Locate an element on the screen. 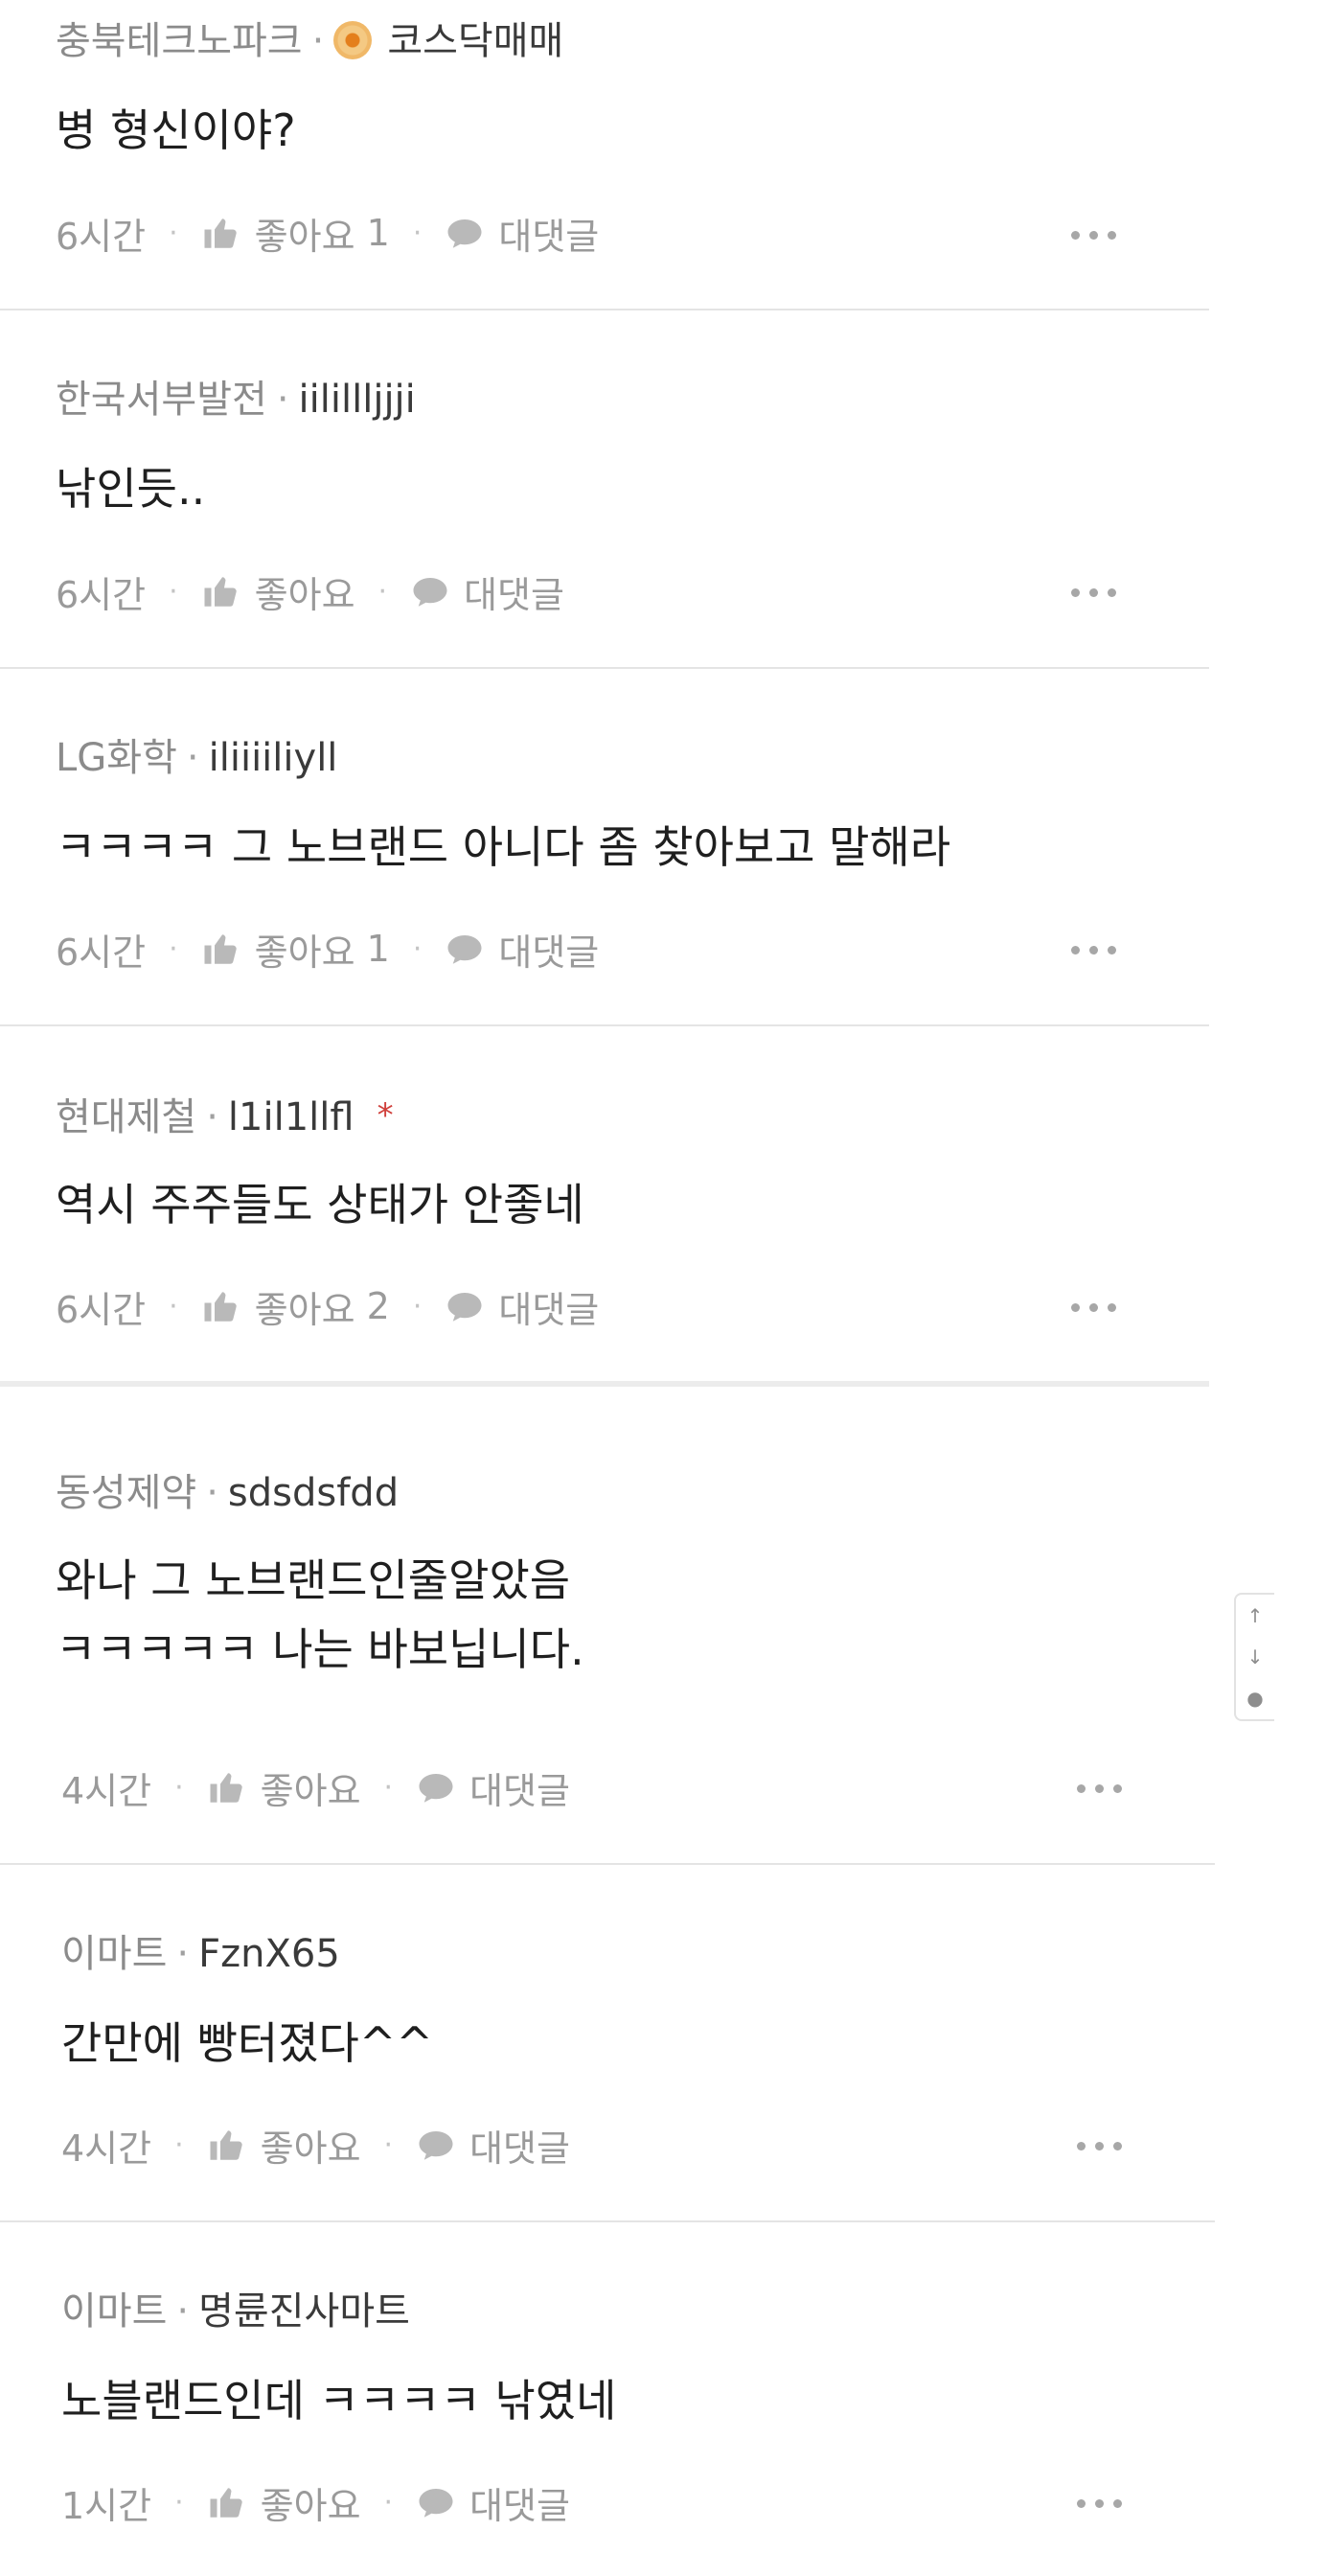 The image size is (1326, 2576). comment-time: 1시간 is located at coordinates (107, 2505).